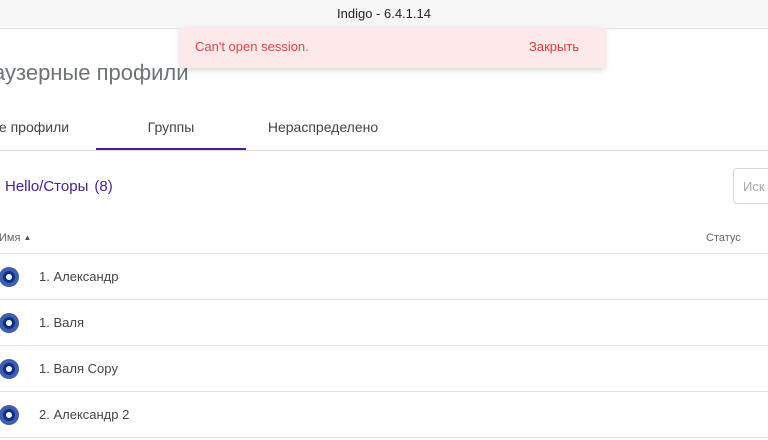 The width and height of the screenshot is (768, 440). I want to click on column-header-status: Статус, so click(723, 238).